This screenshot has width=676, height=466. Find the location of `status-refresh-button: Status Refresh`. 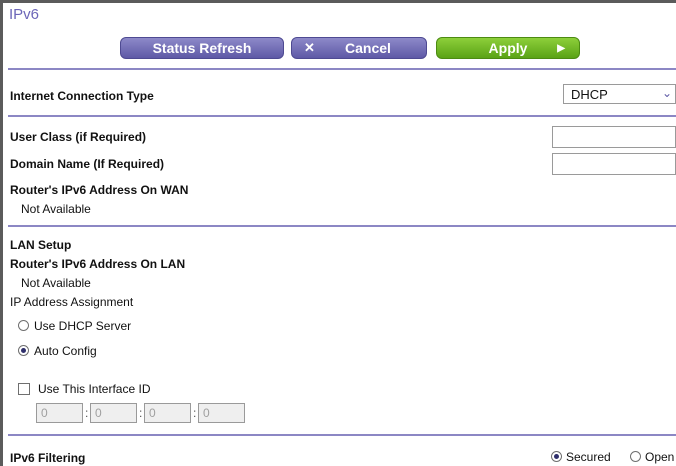

status-refresh-button: Status Refresh is located at coordinates (202, 48).